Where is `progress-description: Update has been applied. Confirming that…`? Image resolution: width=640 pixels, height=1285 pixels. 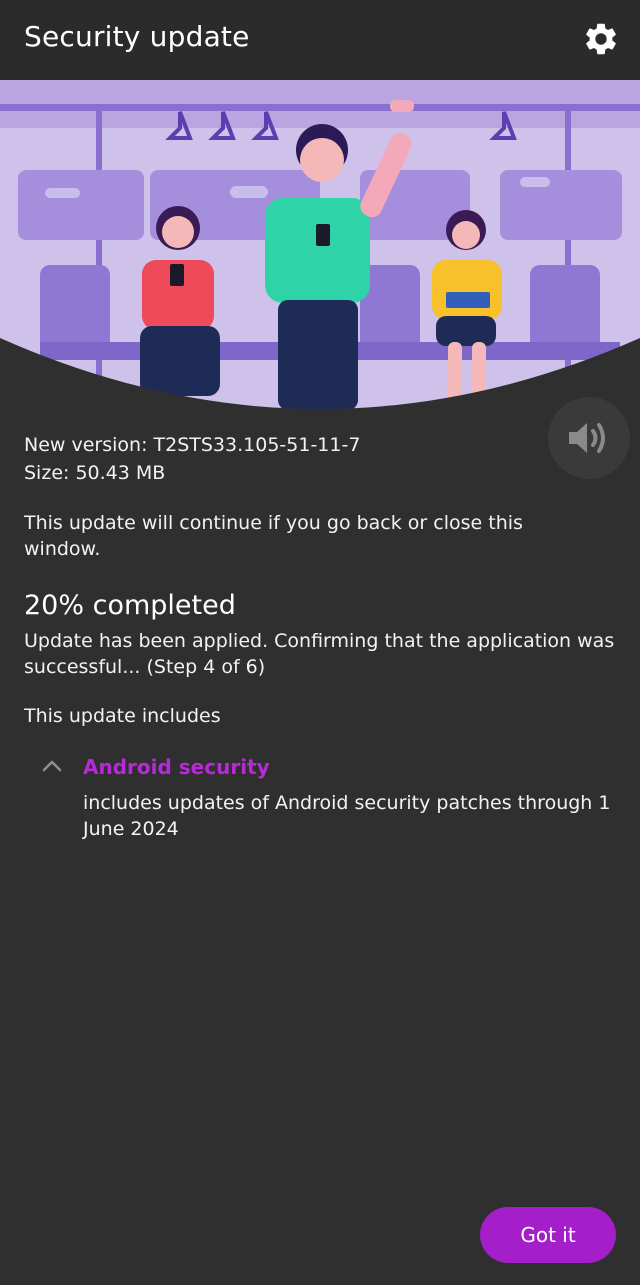 progress-description: Update has been applied. Confirming that… is located at coordinates (319, 654).